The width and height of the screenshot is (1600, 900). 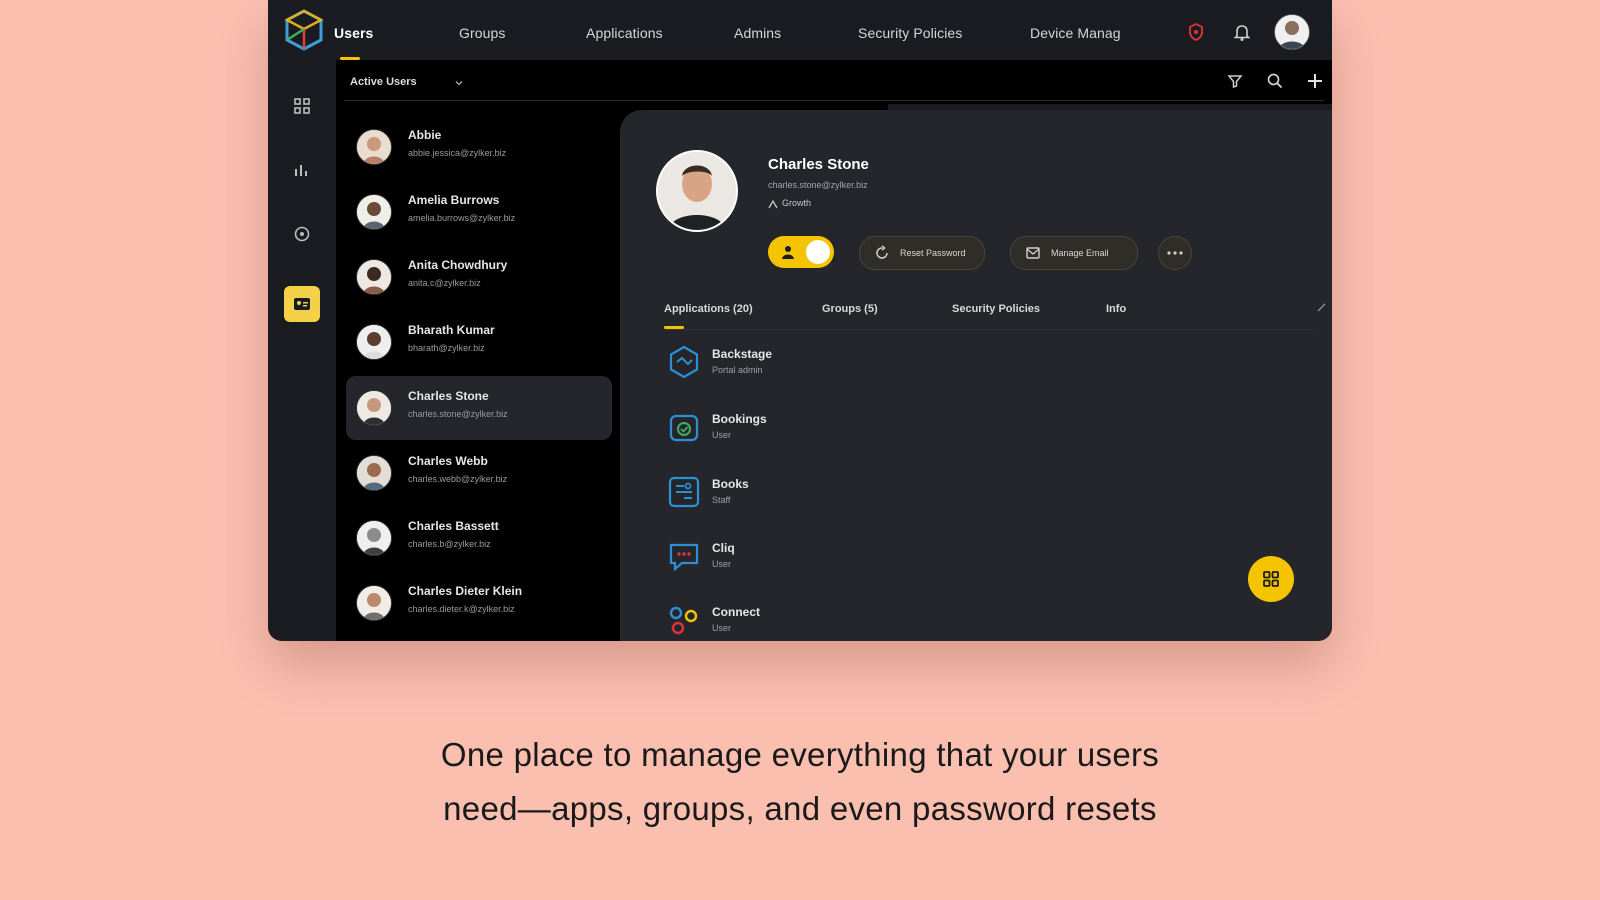 What do you see at coordinates (742, 354) in the screenshot?
I see `app-name: Backstage` at bounding box center [742, 354].